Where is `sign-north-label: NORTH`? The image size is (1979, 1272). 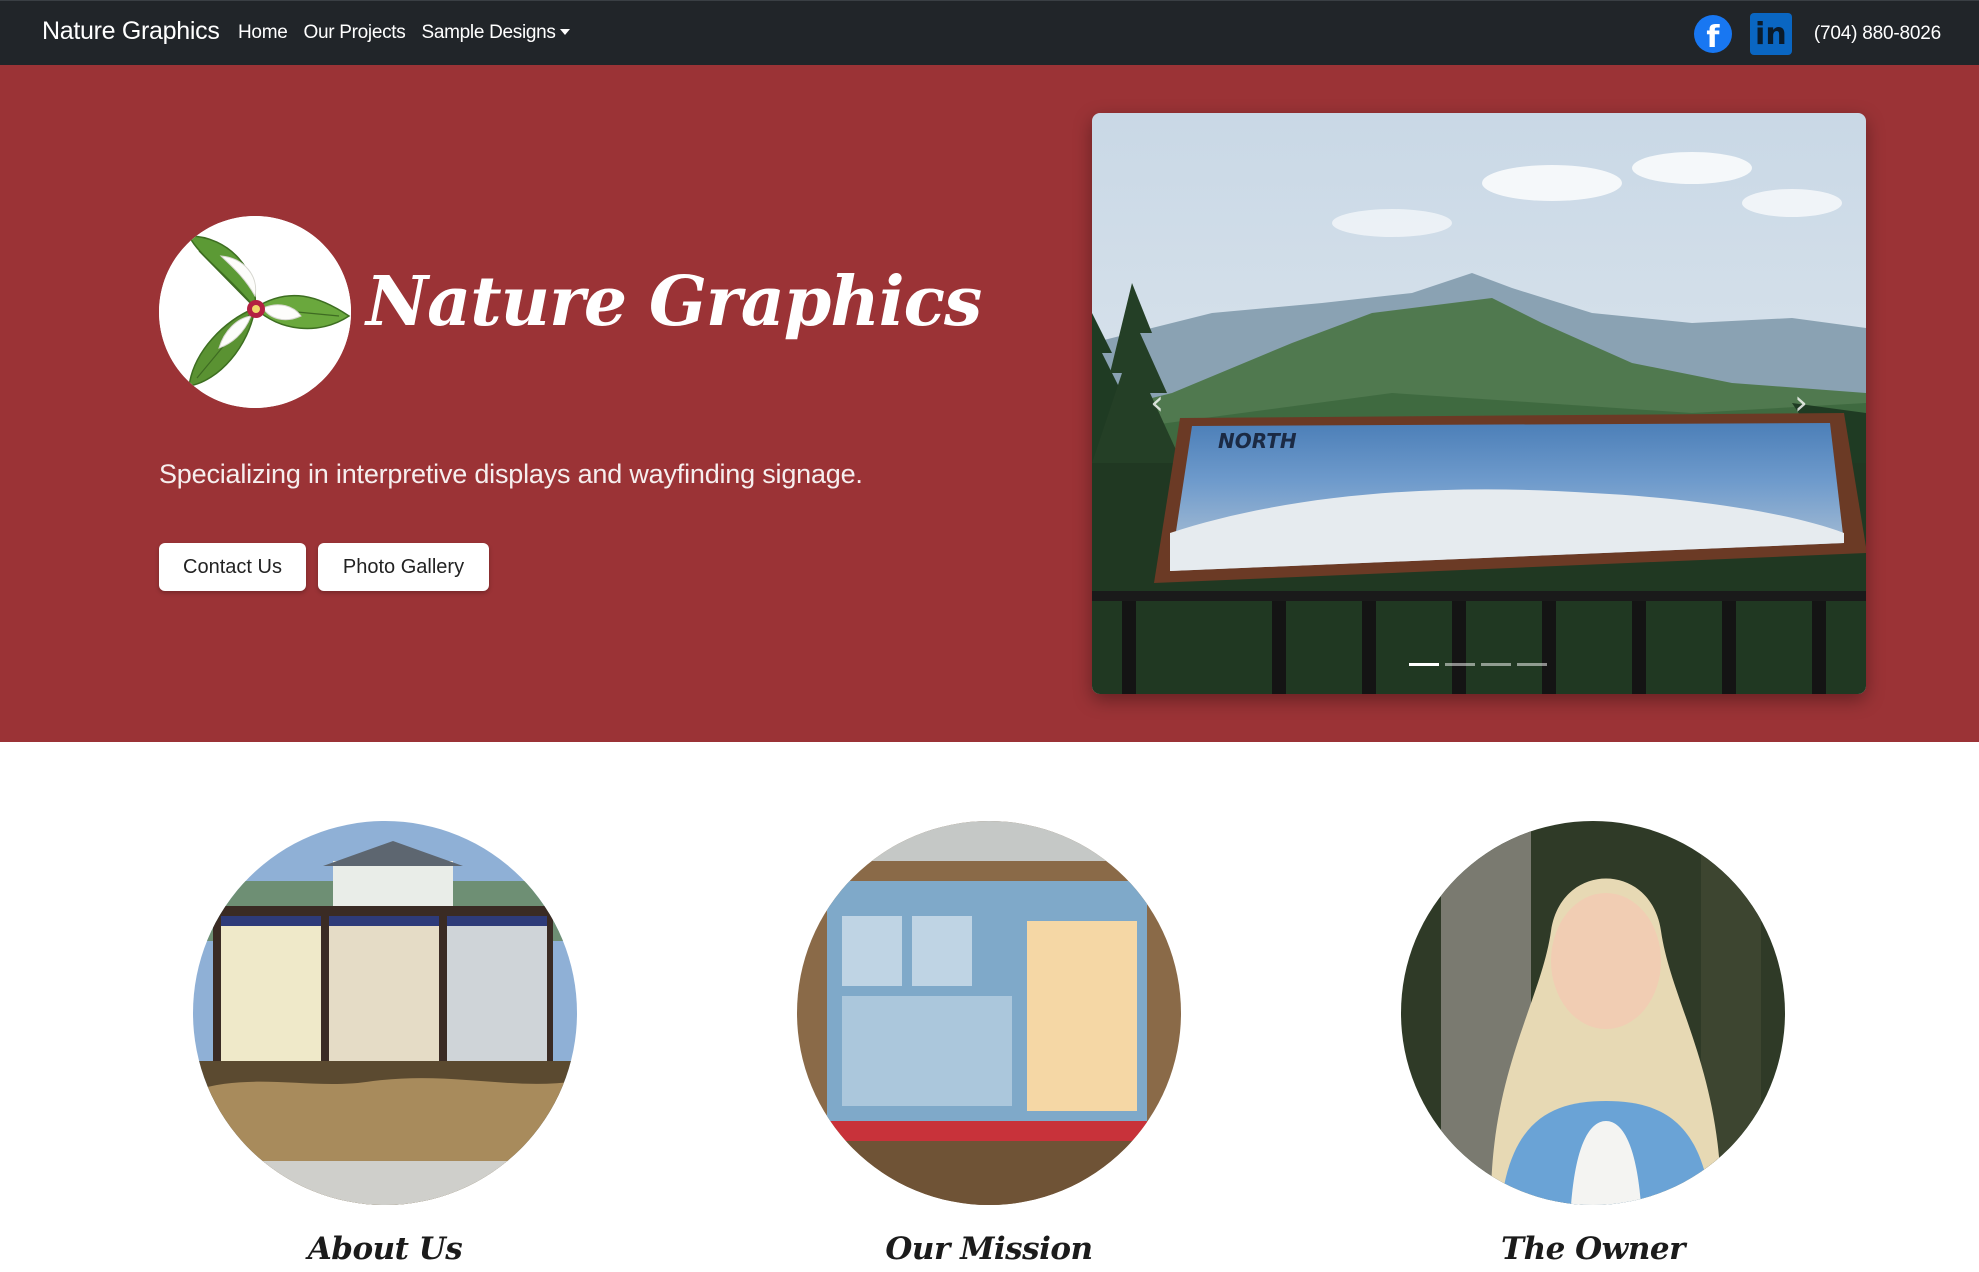 sign-north-label: NORTH is located at coordinates (1257, 441).